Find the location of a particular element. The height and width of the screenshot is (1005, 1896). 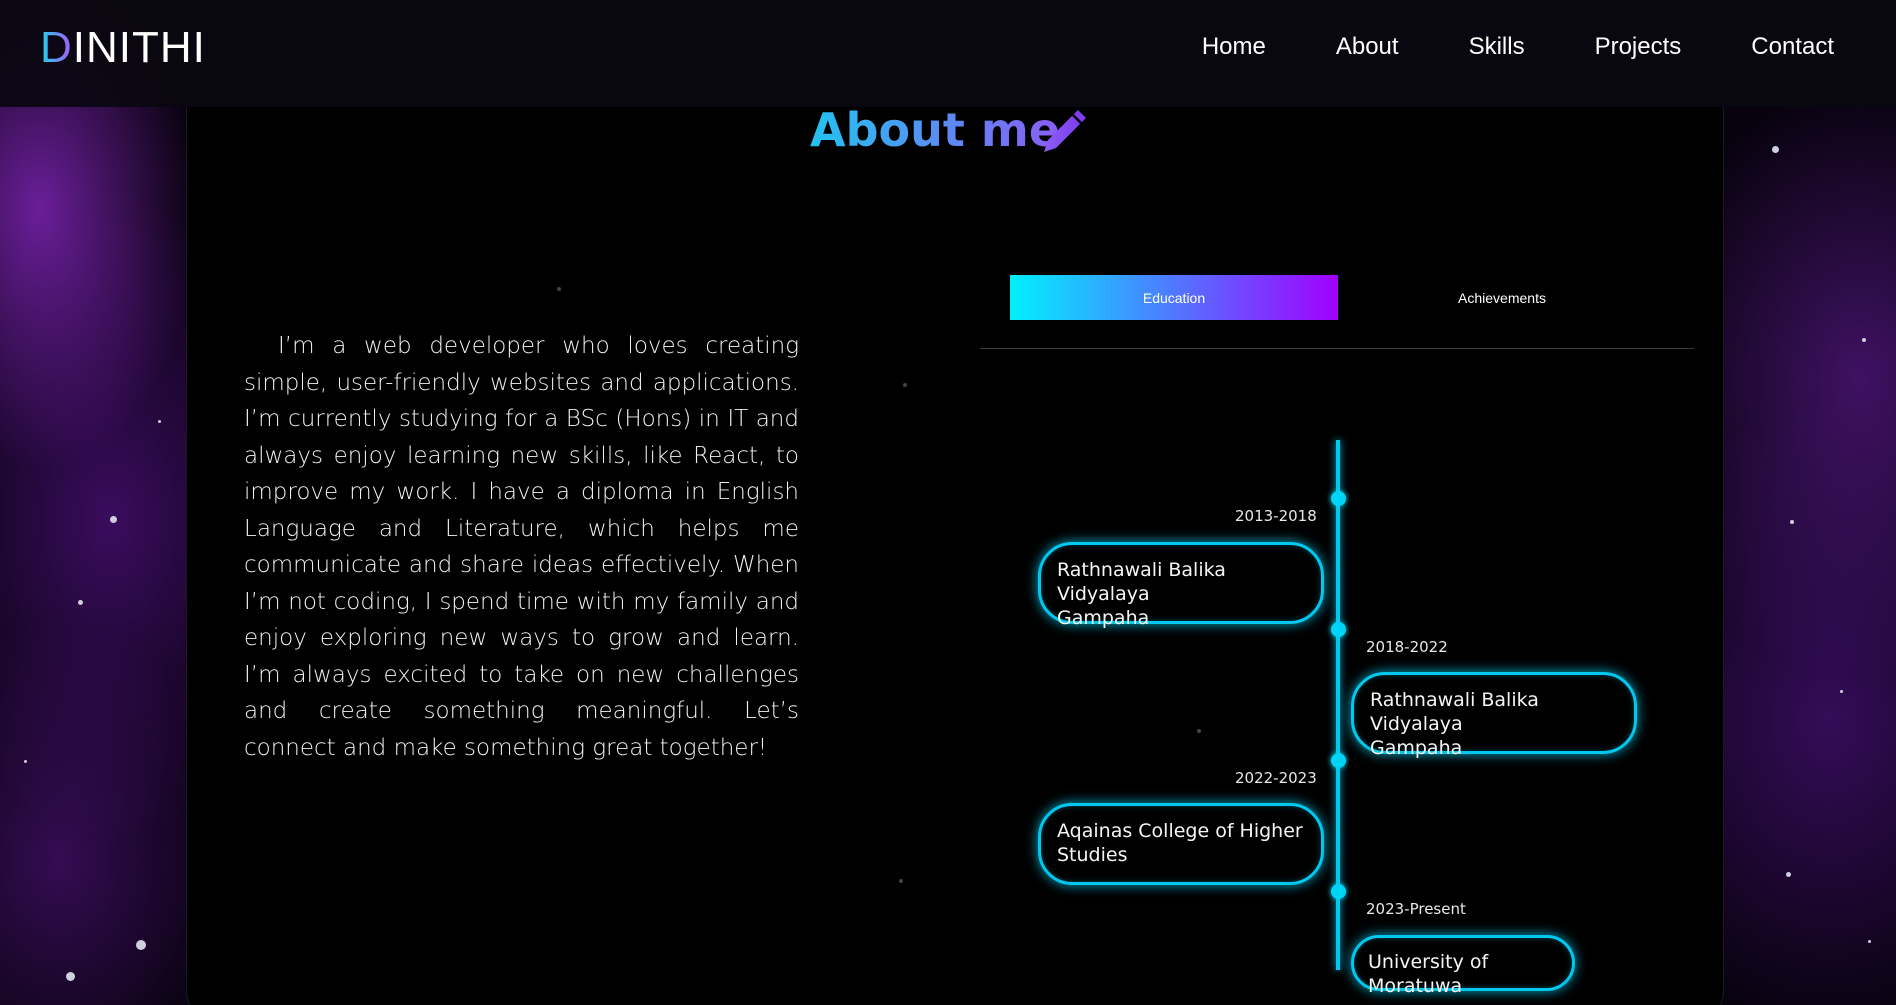

nav-link-about: About is located at coordinates (1367, 47).